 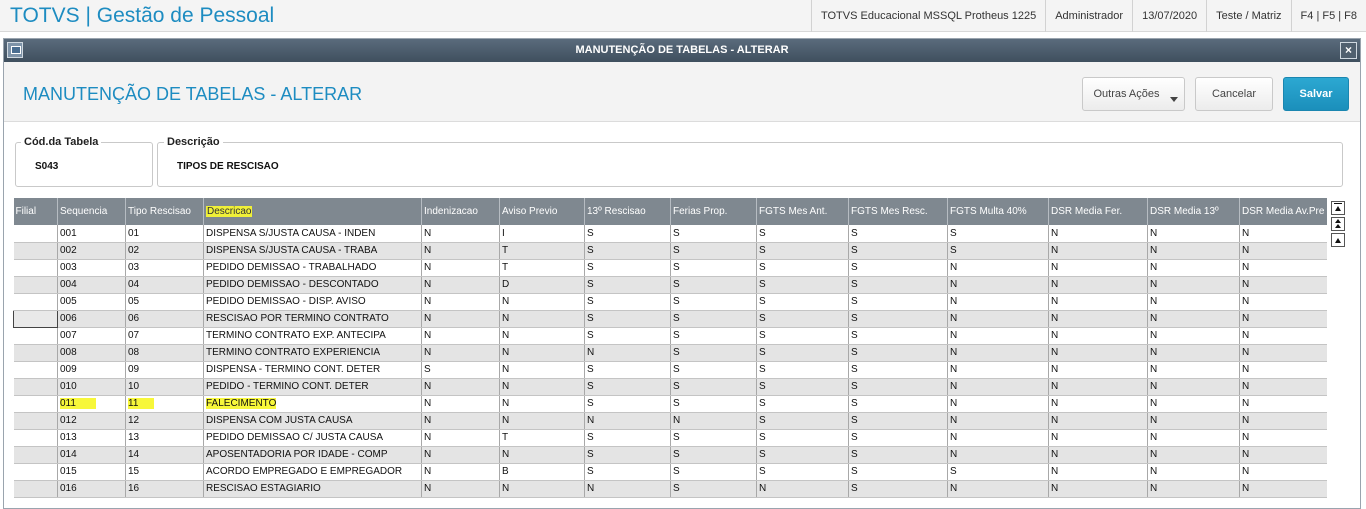 What do you see at coordinates (1088, 16) in the screenshot?
I see `env-user: Administrador` at bounding box center [1088, 16].